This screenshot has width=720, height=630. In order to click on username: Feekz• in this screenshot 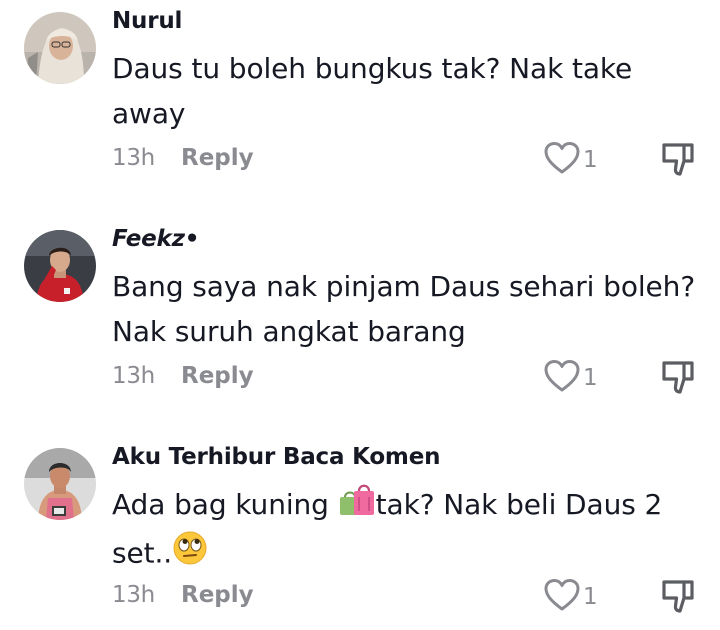, I will do `click(156, 239)`.